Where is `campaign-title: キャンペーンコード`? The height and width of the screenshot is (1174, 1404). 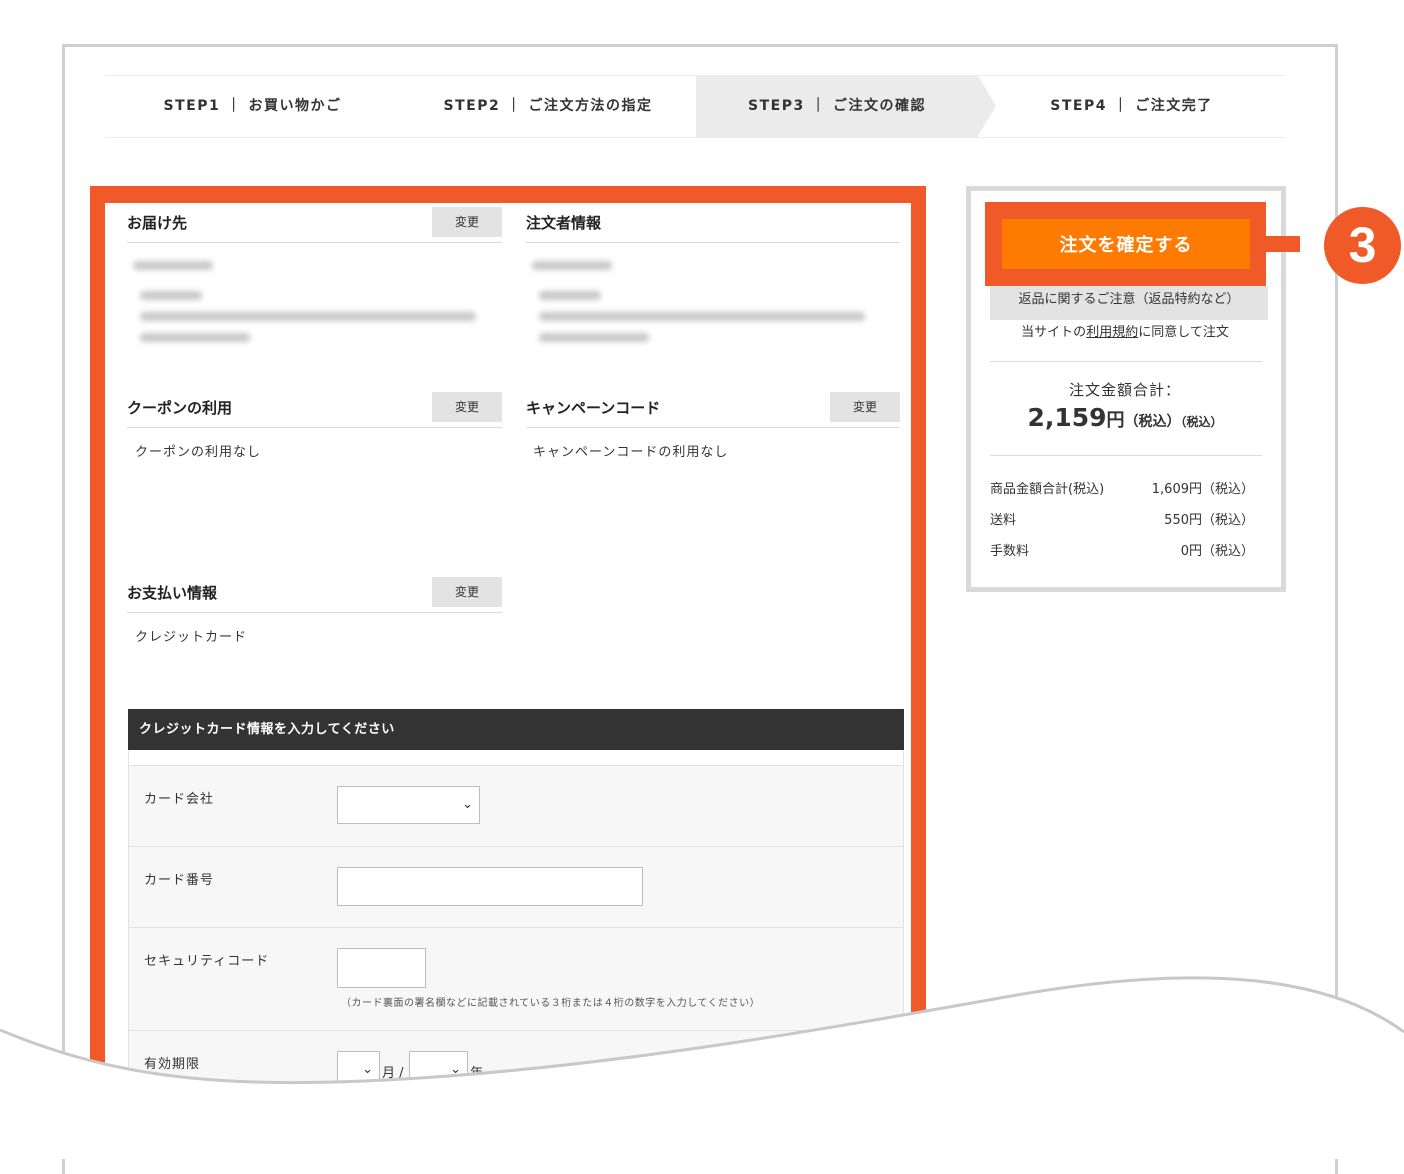
campaign-title: キャンペーンコード is located at coordinates (593, 408).